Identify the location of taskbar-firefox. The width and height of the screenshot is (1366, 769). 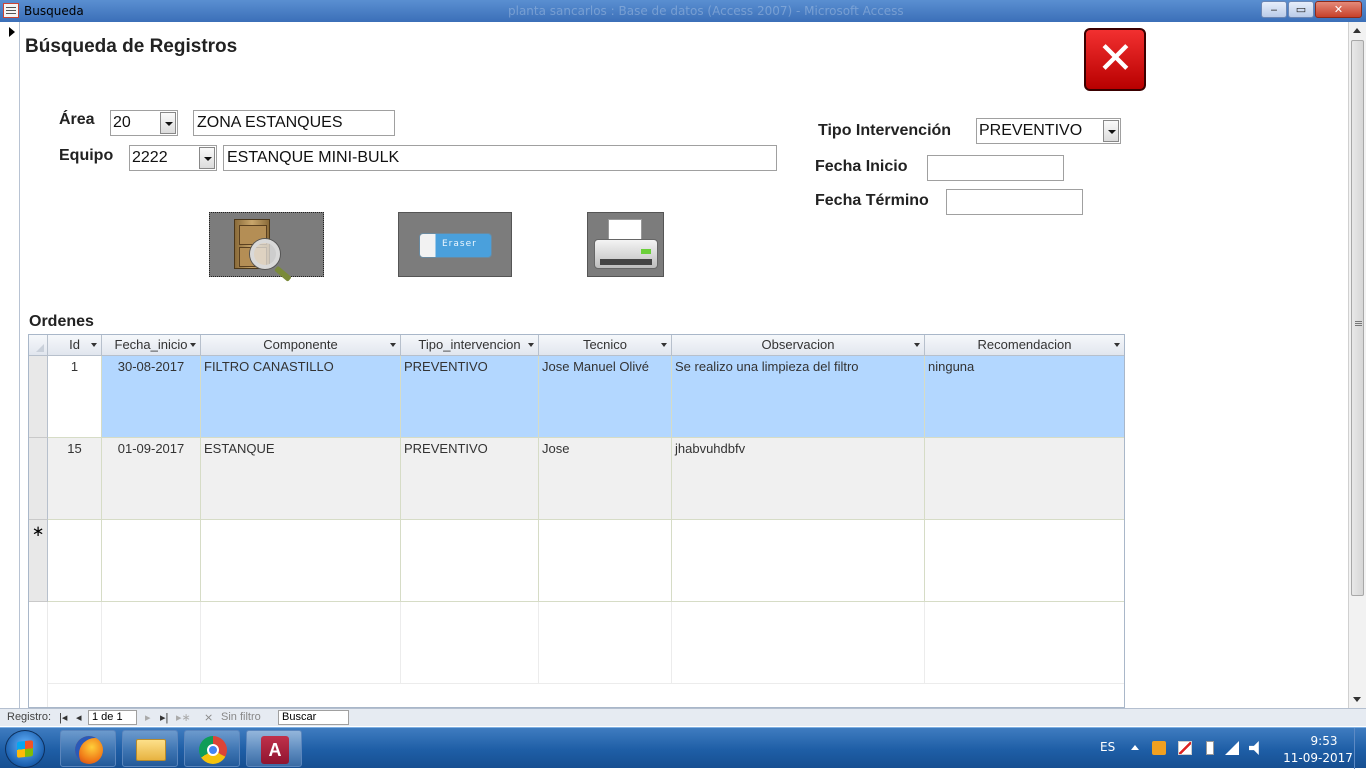
(88, 748).